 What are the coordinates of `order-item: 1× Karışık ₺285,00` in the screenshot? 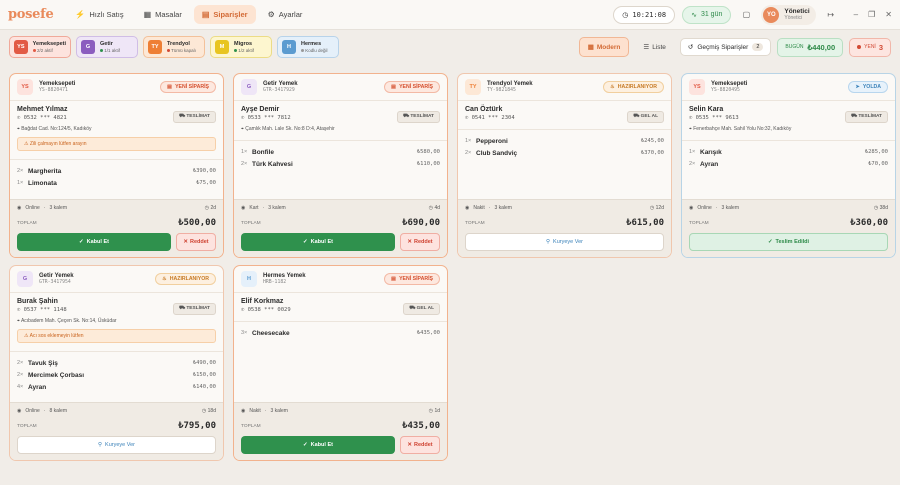 It's located at (788, 153).